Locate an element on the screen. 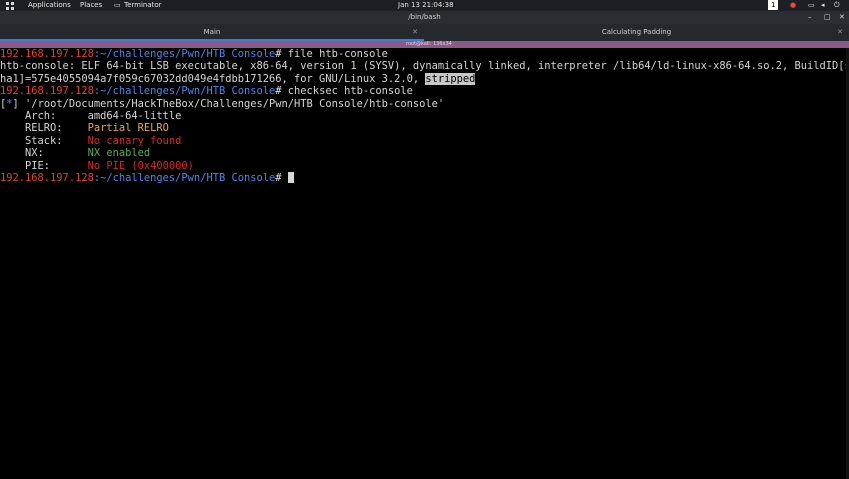  pie-value: No PIE (0x400000) is located at coordinates (140, 165).